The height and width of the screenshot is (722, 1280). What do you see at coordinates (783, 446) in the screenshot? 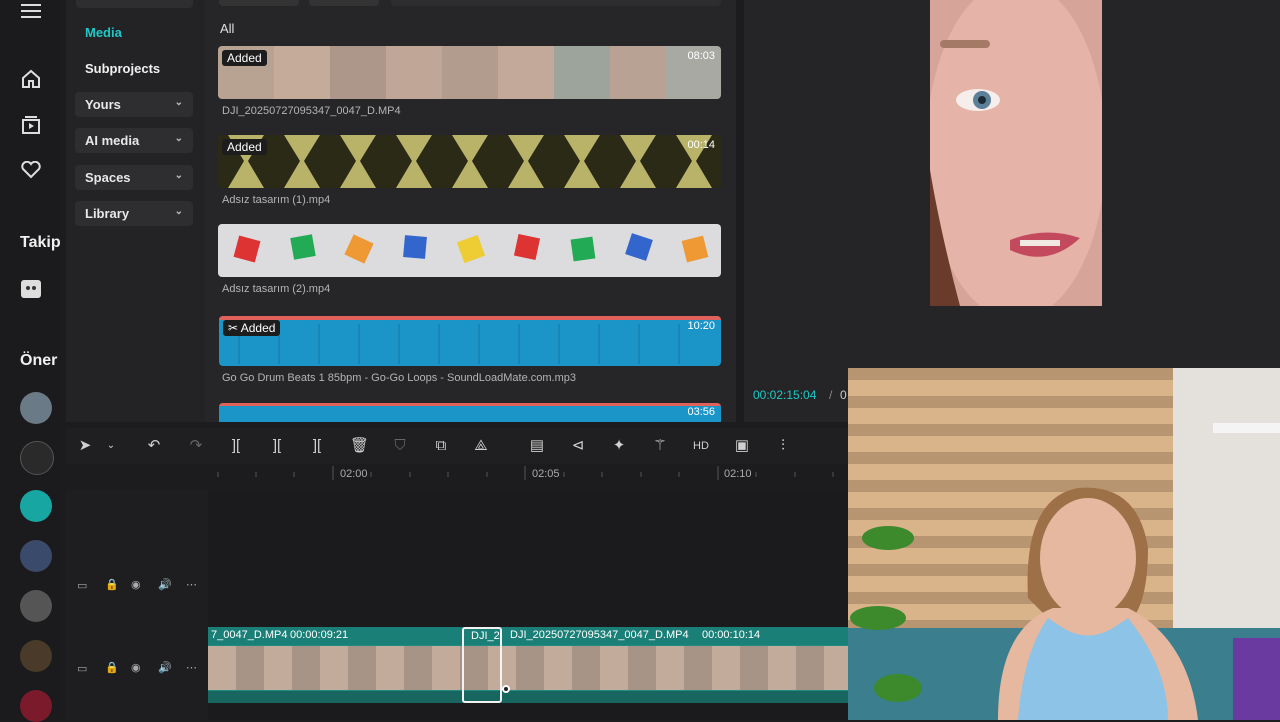
I see `audio-wave-icon: ⫶` at bounding box center [783, 446].